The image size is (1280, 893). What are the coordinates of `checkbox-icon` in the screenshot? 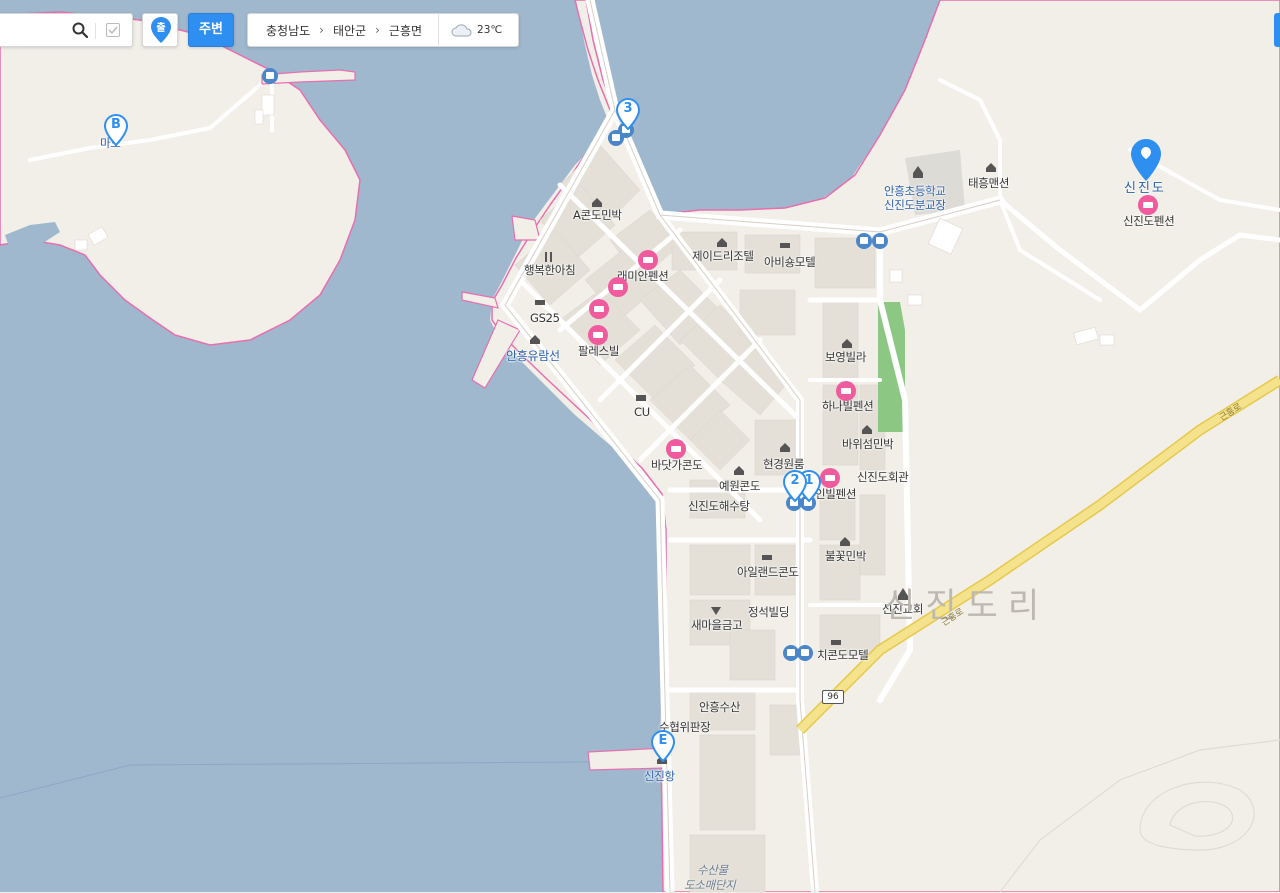 It's located at (113, 30).